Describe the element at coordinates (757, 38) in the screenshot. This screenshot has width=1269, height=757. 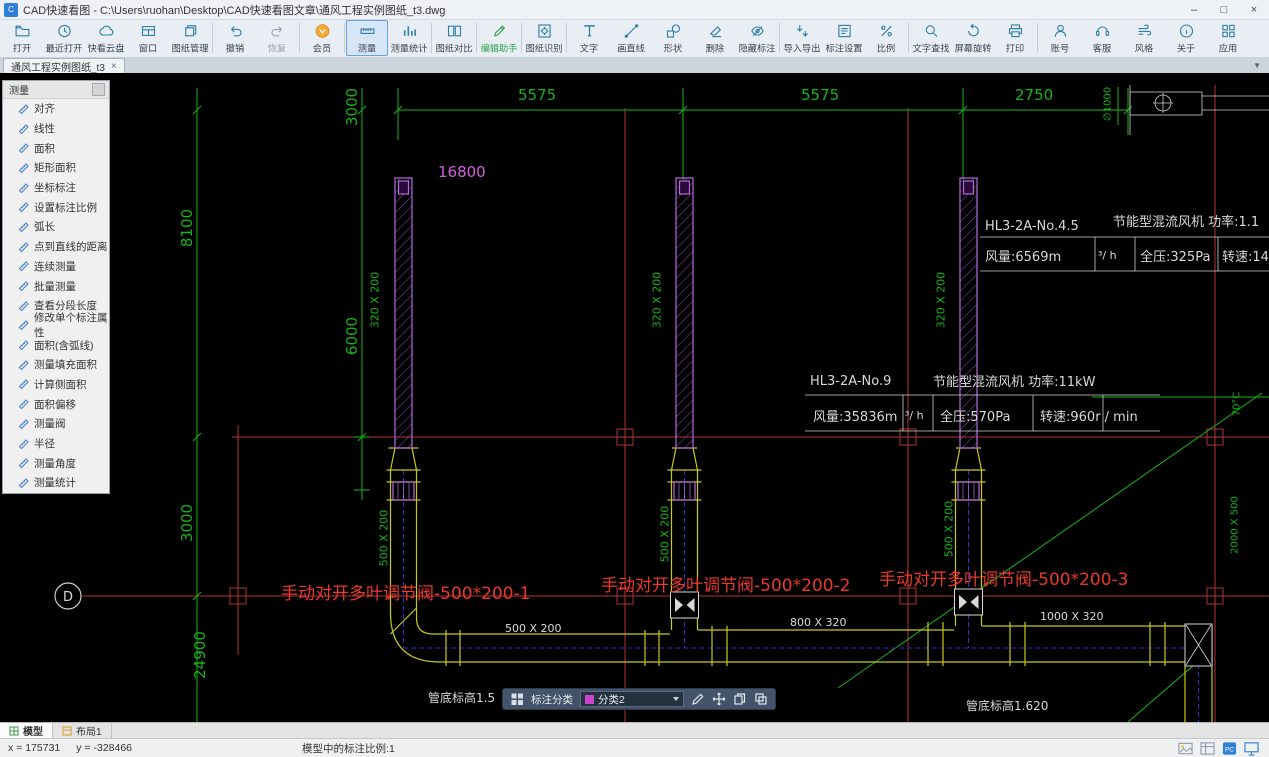
I see `ribbon-button-hide-annotations: 隐藏标注` at that location.